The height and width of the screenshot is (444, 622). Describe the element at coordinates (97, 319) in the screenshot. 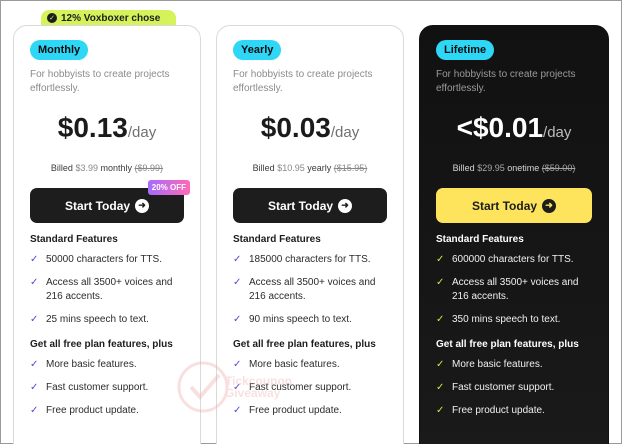

I see `feature-text: 25 mins speech to text.` at that location.